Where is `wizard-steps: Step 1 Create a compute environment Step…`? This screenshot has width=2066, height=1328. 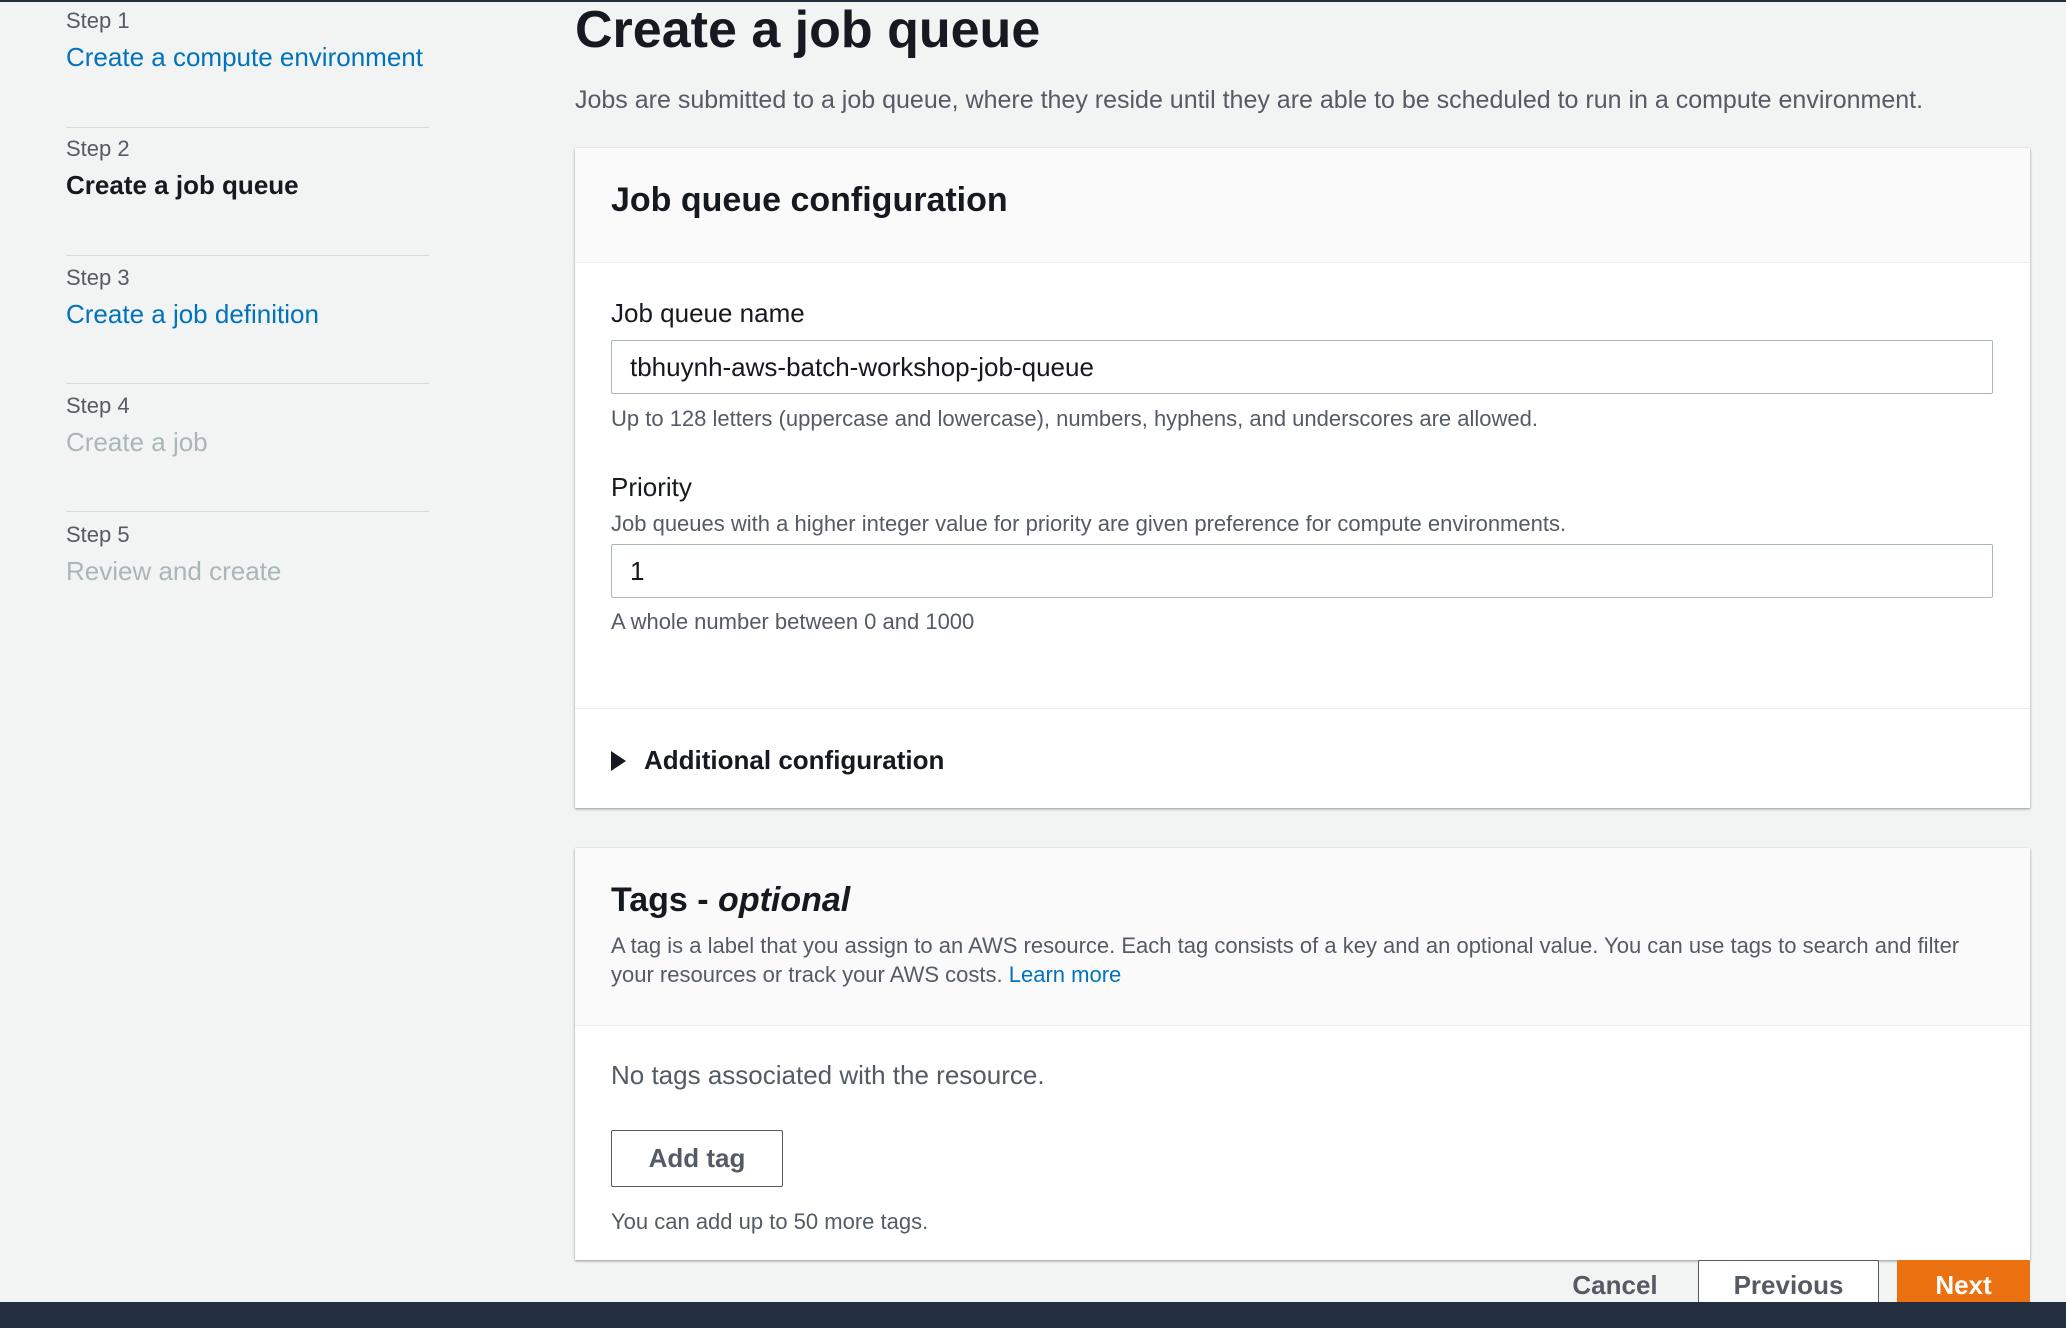
wizard-steps: Step 1 Create a compute environment Step… is located at coordinates (247, 320).